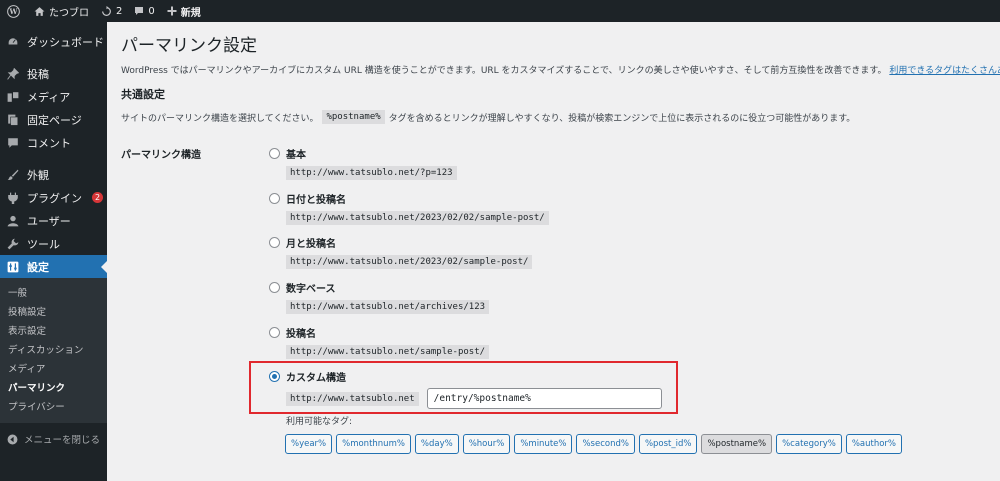  I want to click on sidebar-item-label: メディア, so click(49, 97).